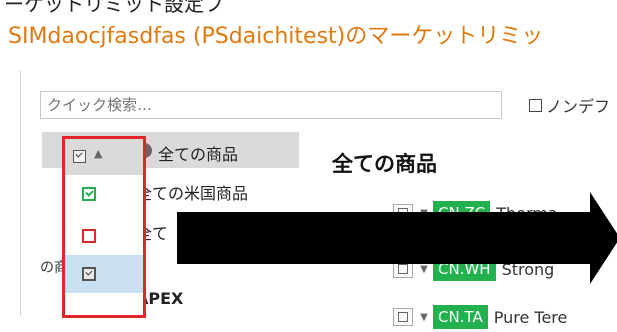 This screenshot has height=332, width=617. Describe the element at coordinates (383, 238) in the screenshot. I see `arrow-annotation` at that location.